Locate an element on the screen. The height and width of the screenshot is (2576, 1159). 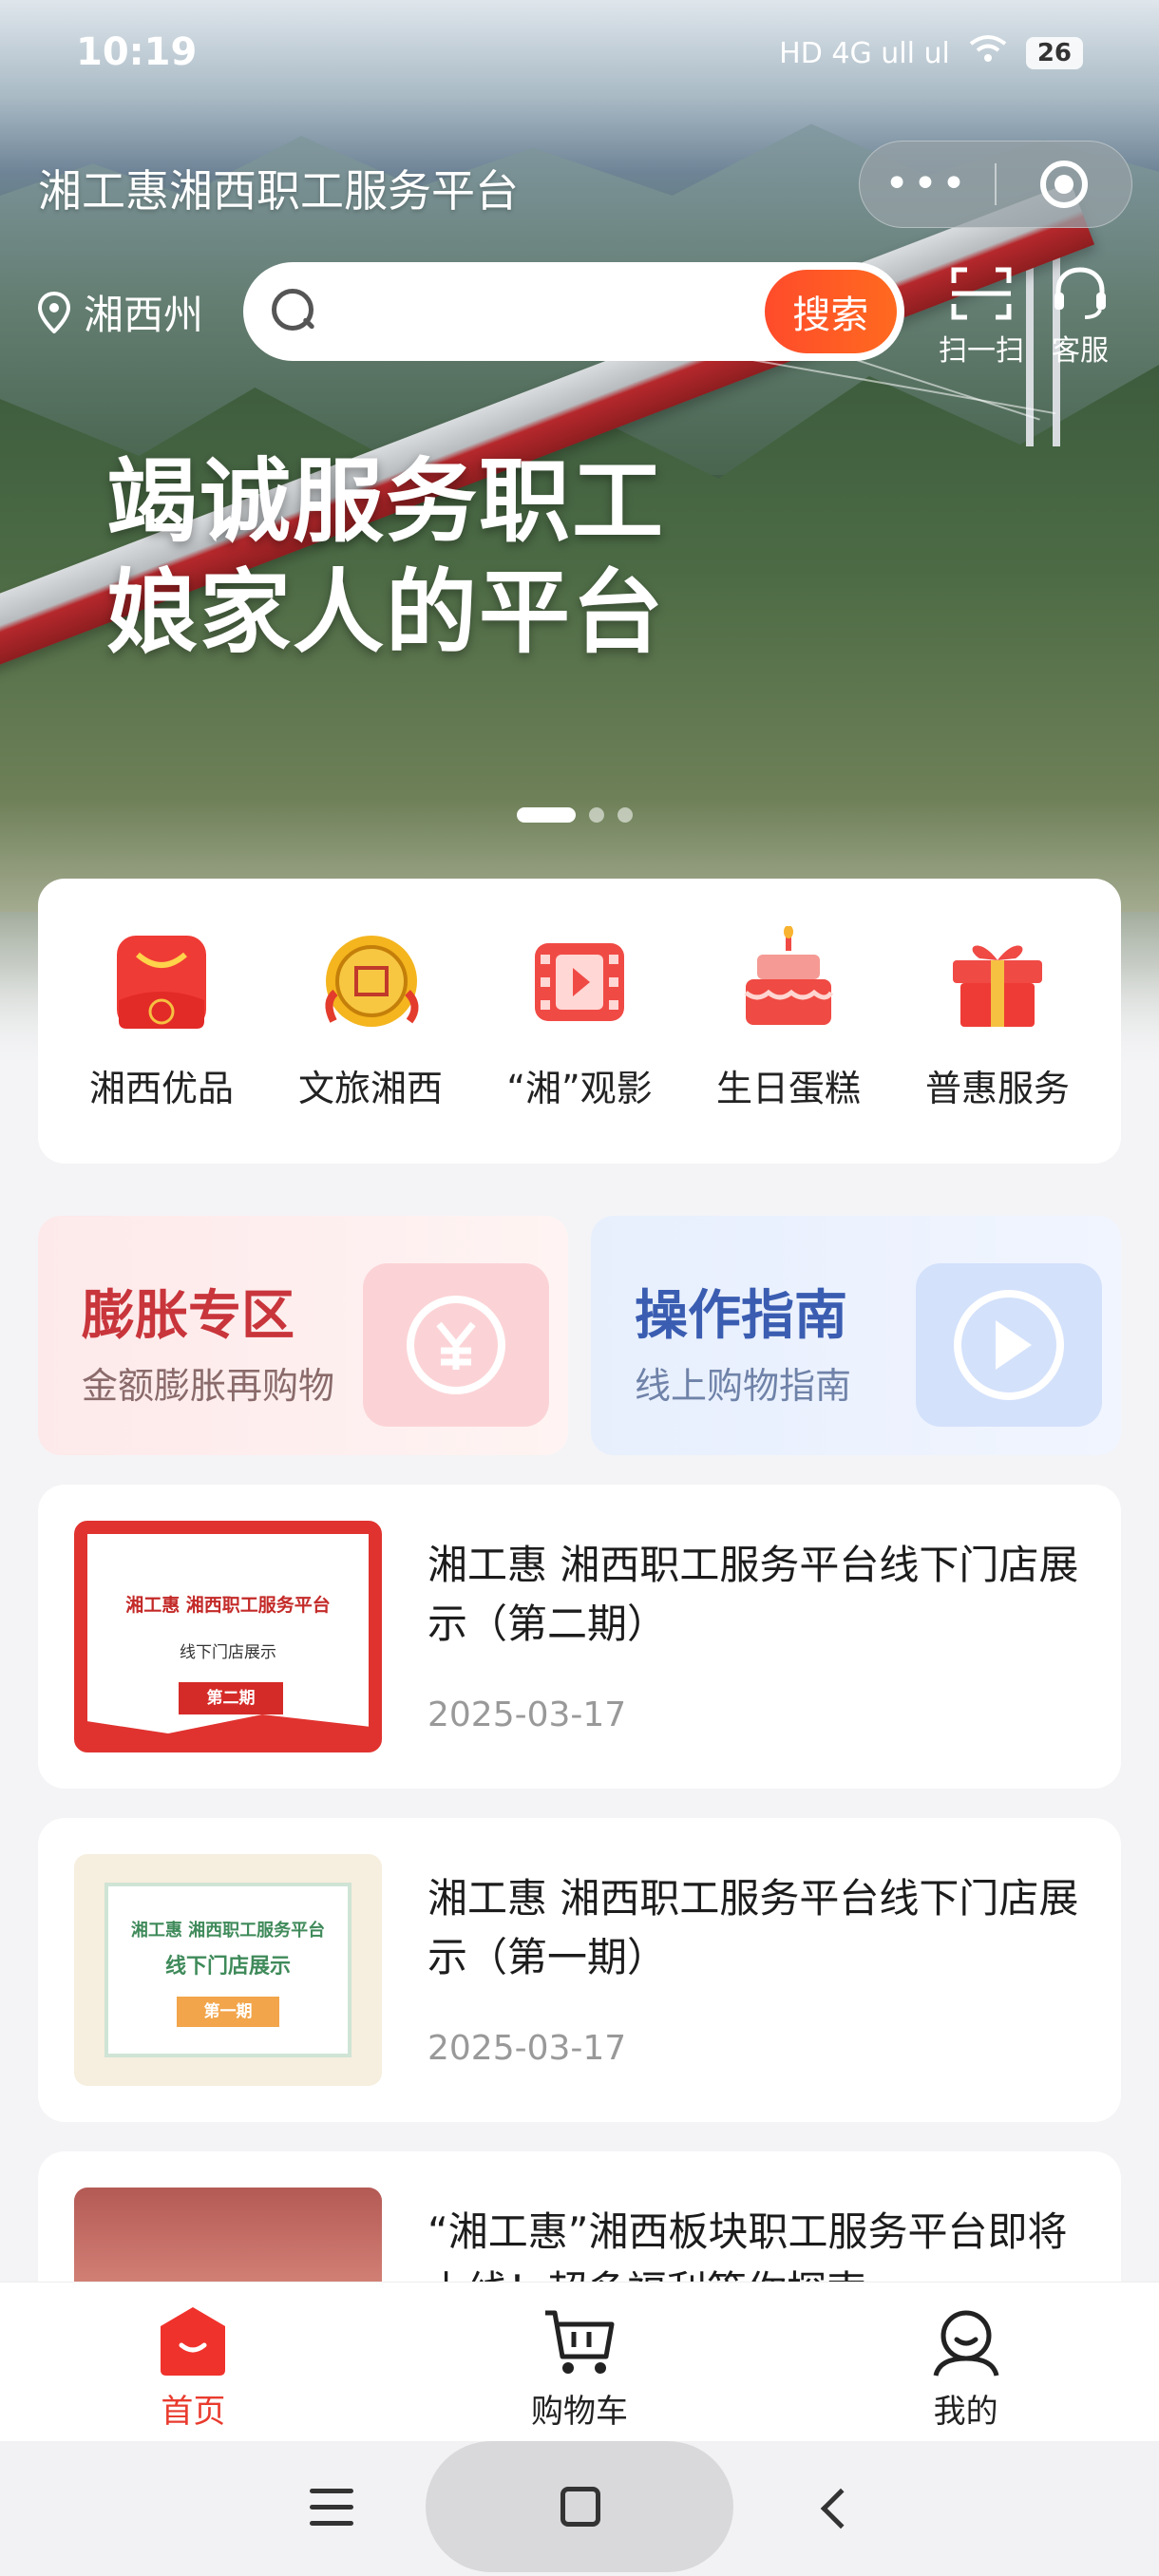
news-title: 湘工惠 湘西职工服务平台线下门店展示（第一期） is located at coordinates (753, 1927).